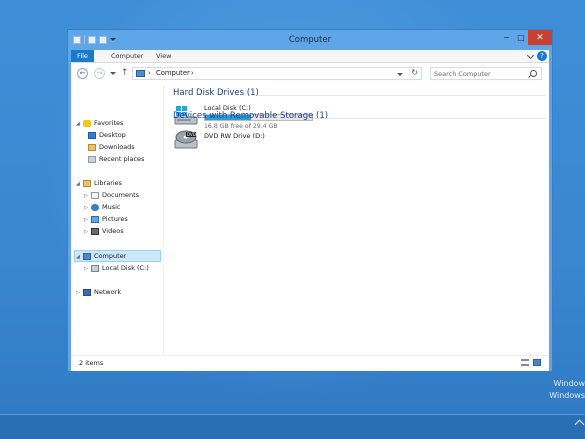 This screenshot has width=585, height=439. Describe the element at coordinates (525, 362) in the screenshot. I see `details-view-icon` at that location.